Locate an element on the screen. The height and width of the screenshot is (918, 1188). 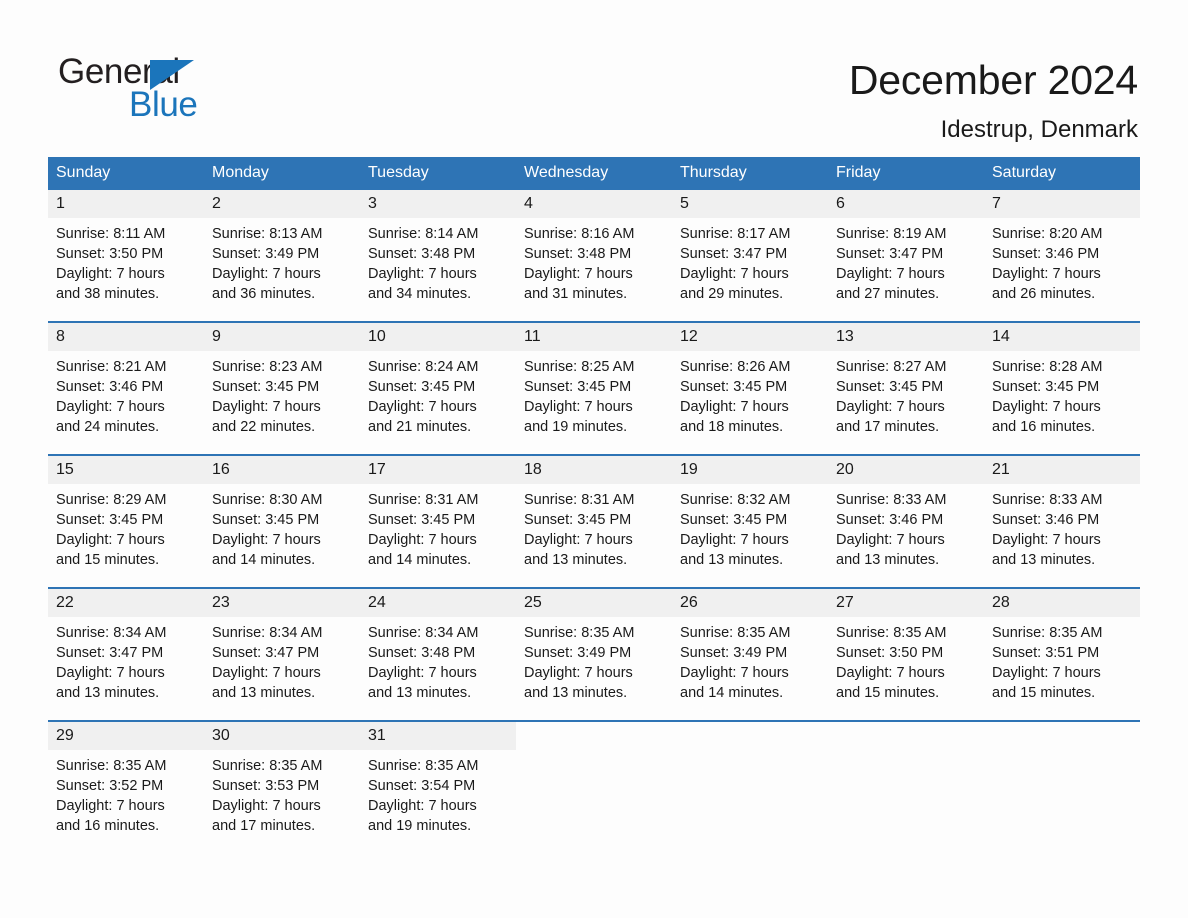
daylight-text-cont: and 17 minutes. is located at coordinates (888, 427).